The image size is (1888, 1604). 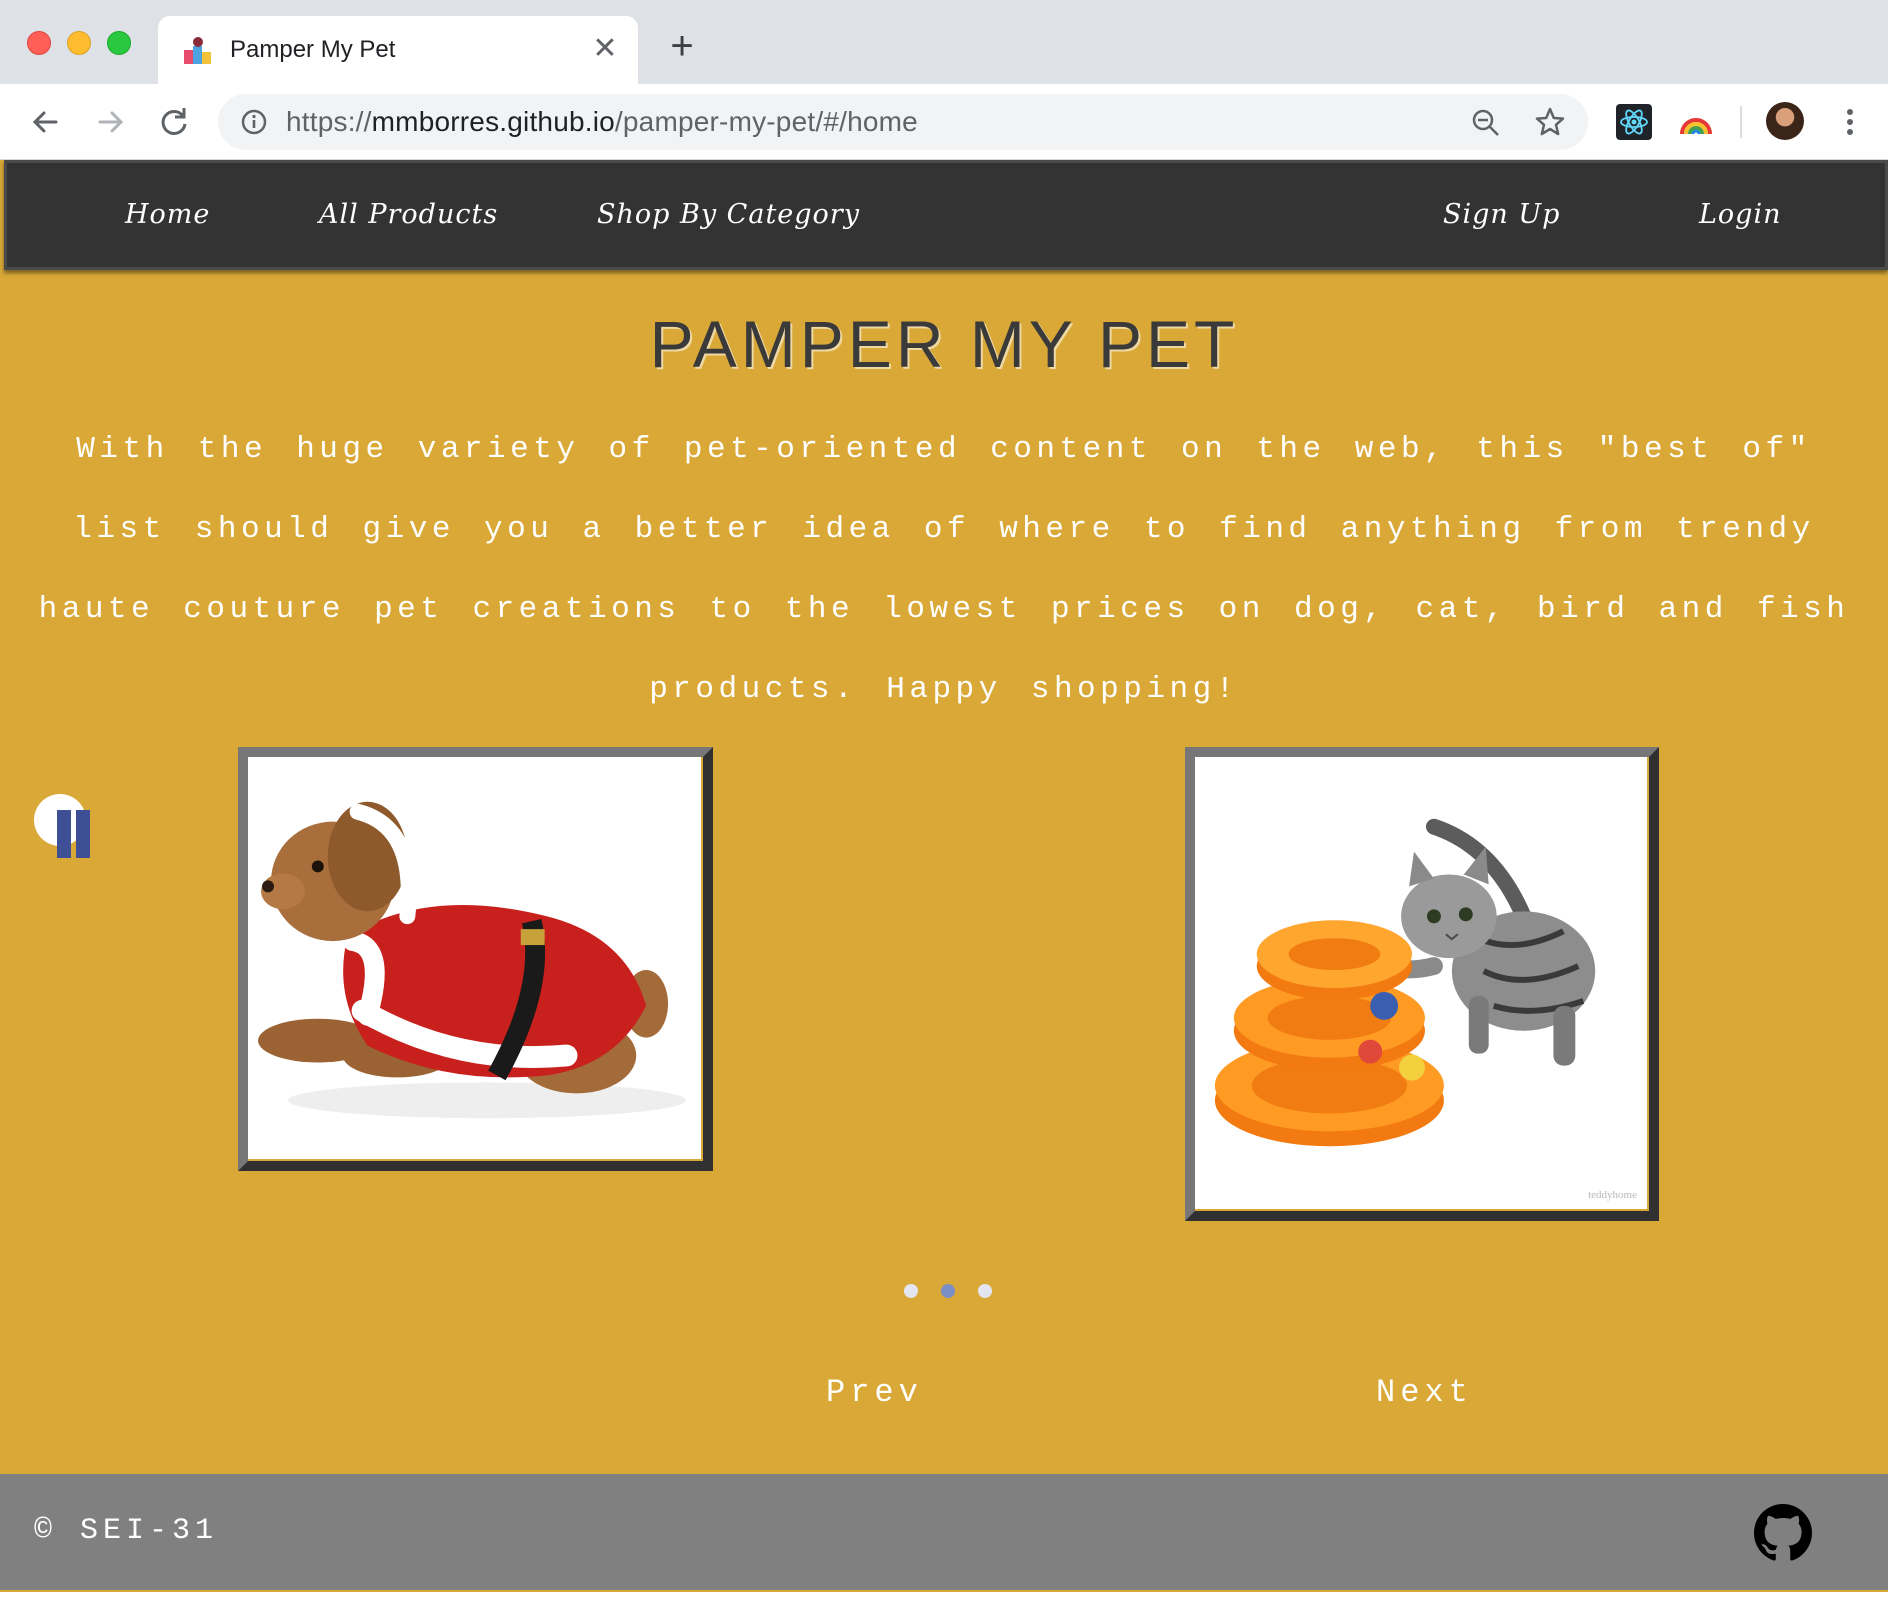 I want to click on forward-icon, so click(x=110, y=122).